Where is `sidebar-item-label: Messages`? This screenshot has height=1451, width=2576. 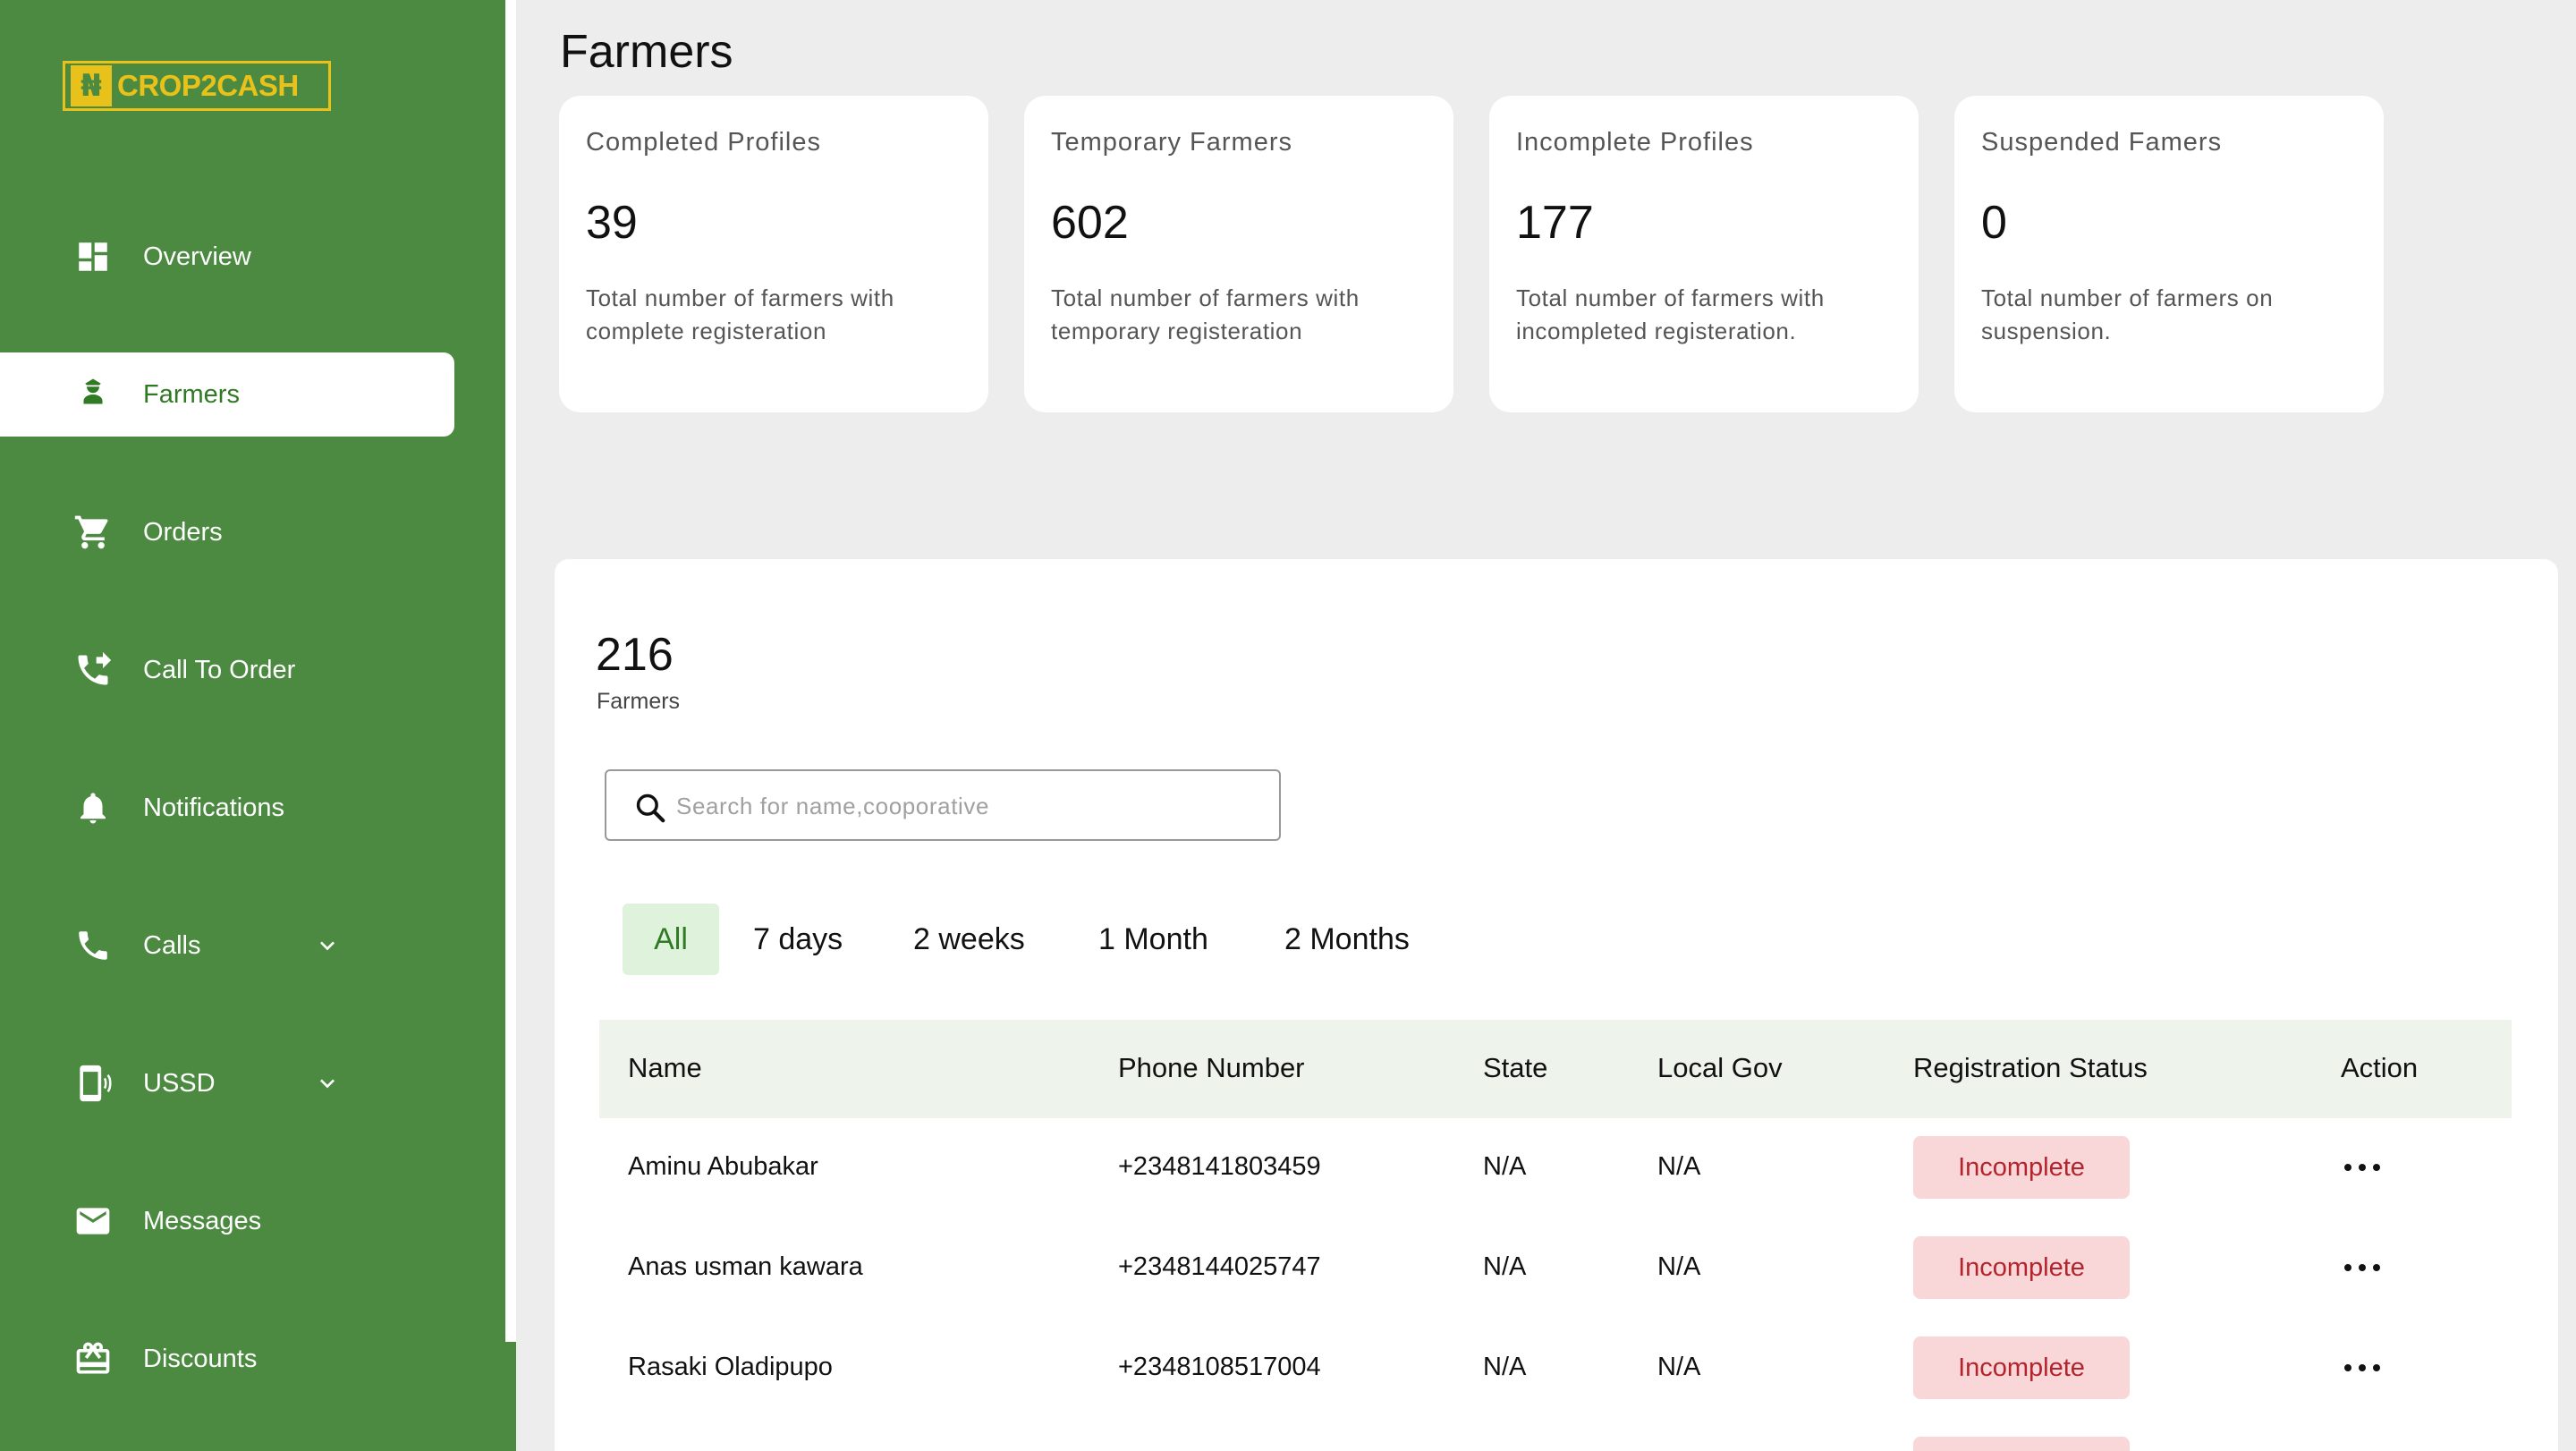 sidebar-item-label: Messages is located at coordinates (202, 1220).